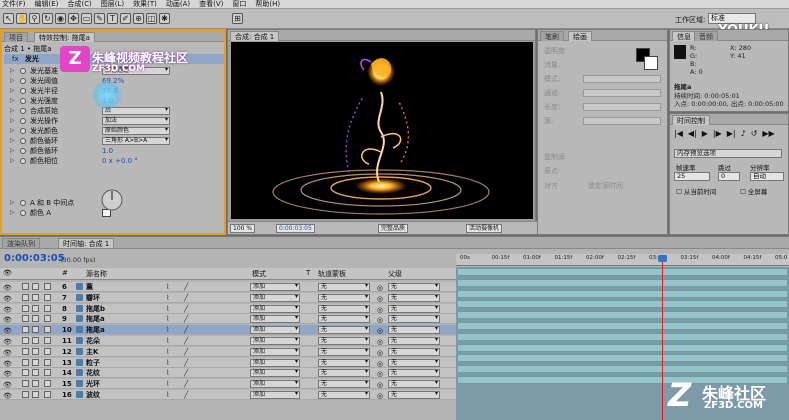 This screenshot has width=789, height=420. Describe the element at coordinates (754, 133) in the screenshot. I see `loop-icon: ↺` at that location.